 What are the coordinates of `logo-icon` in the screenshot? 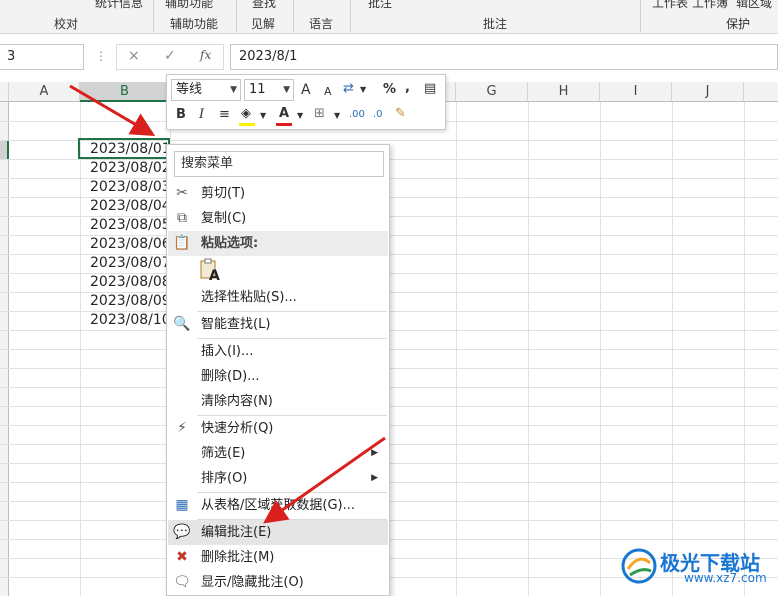 It's located at (639, 566).